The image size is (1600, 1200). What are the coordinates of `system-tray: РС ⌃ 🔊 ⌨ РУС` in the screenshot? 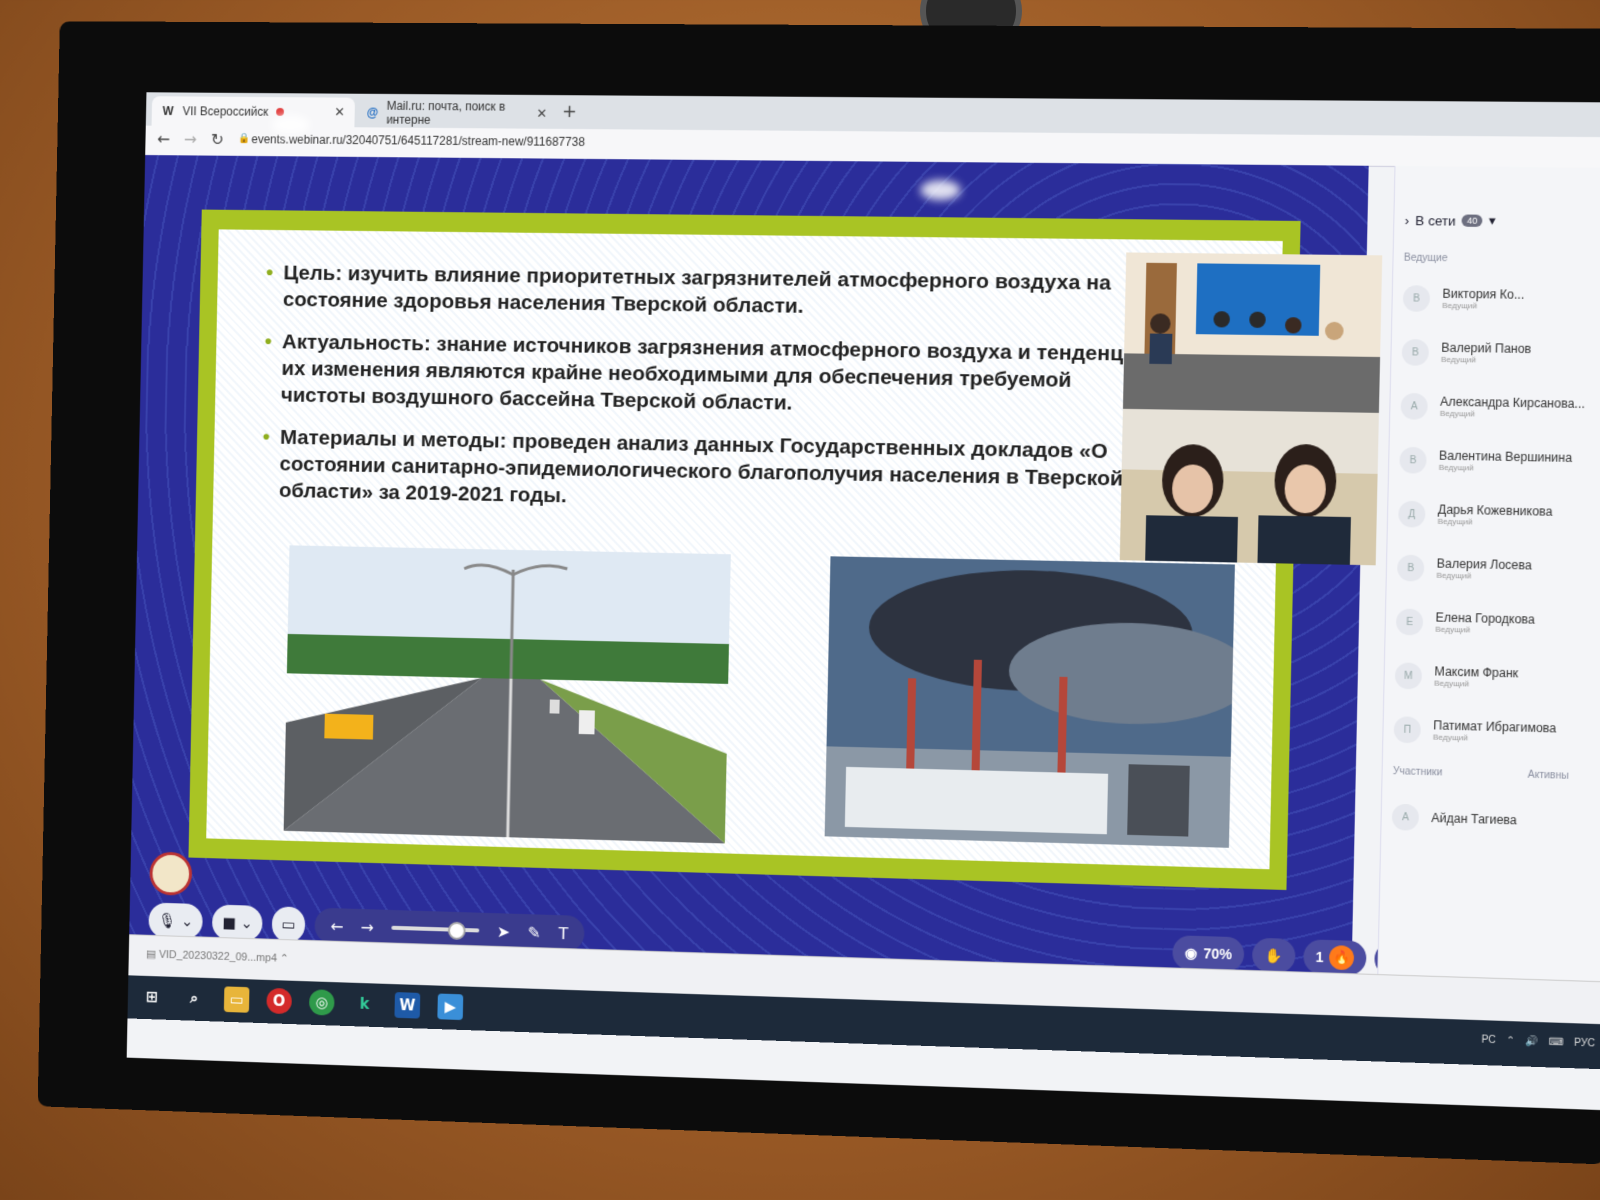 It's located at (1538, 1041).